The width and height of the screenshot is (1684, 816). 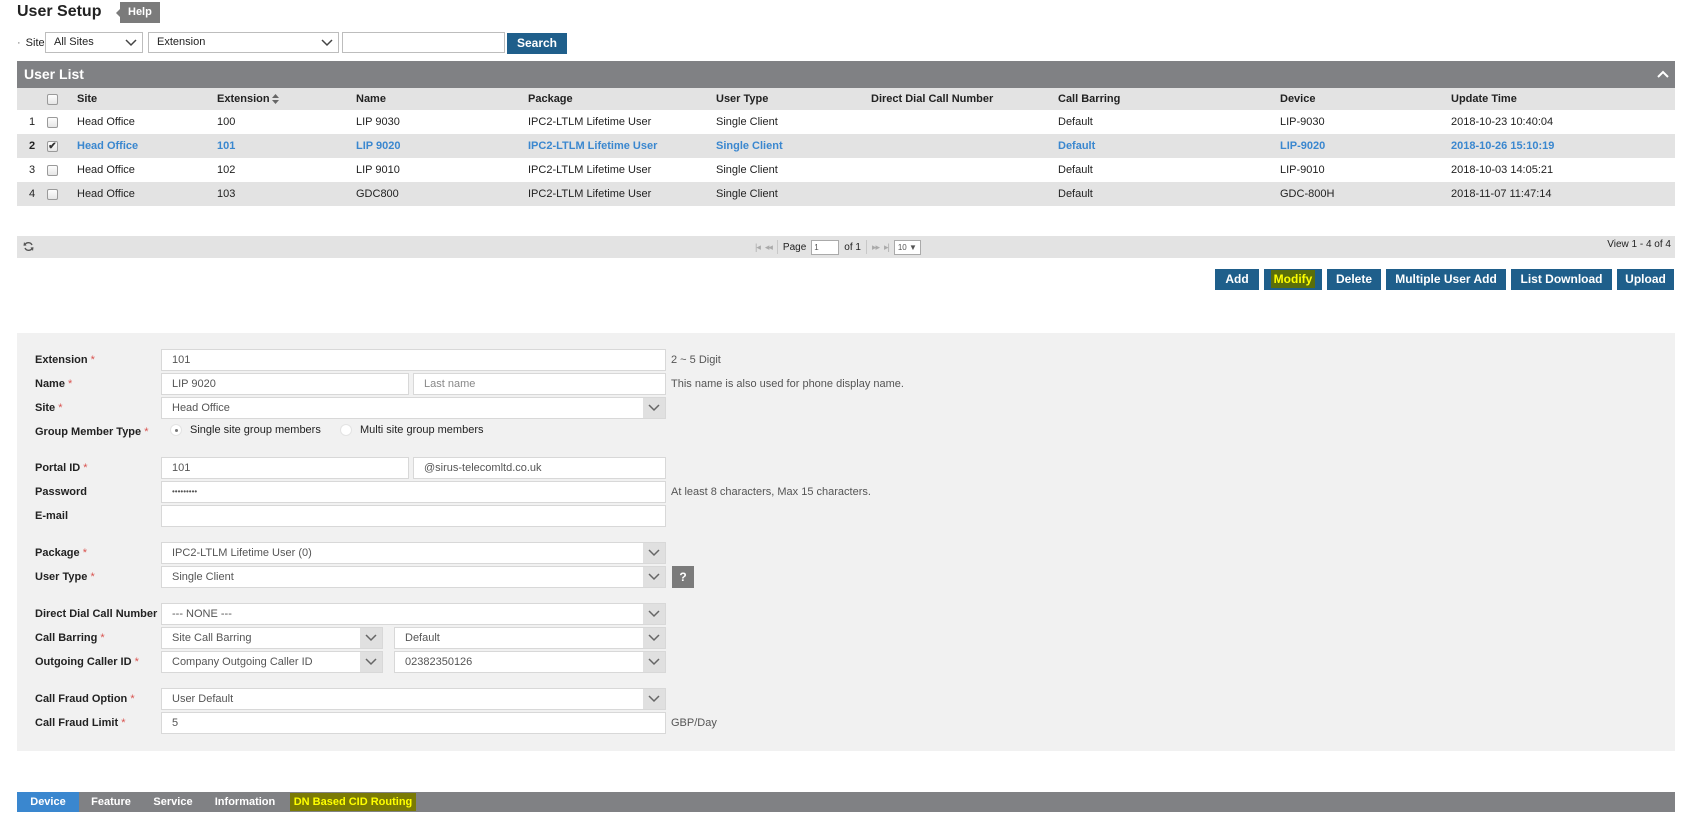 What do you see at coordinates (272, 662) in the screenshot?
I see `outgoing-cid-type-select: Company Outgoing Caller ID` at bounding box center [272, 662].